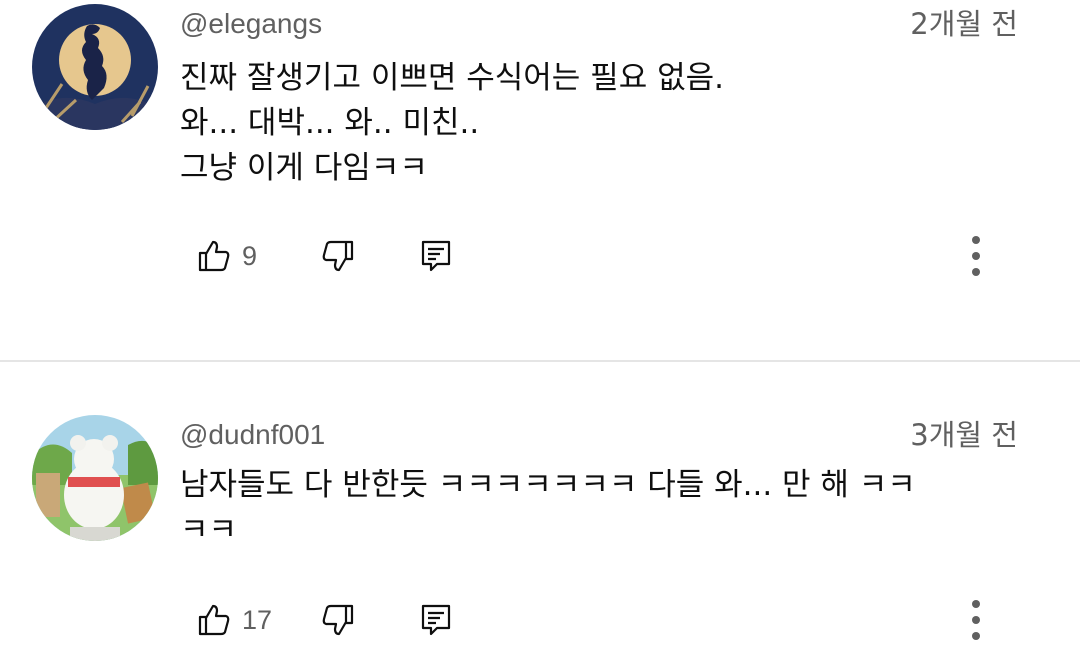 Image resolution: width=1080 pixels, height=661 pixels. I want to click on comment-author: @dudnf001, so click(252, 435).